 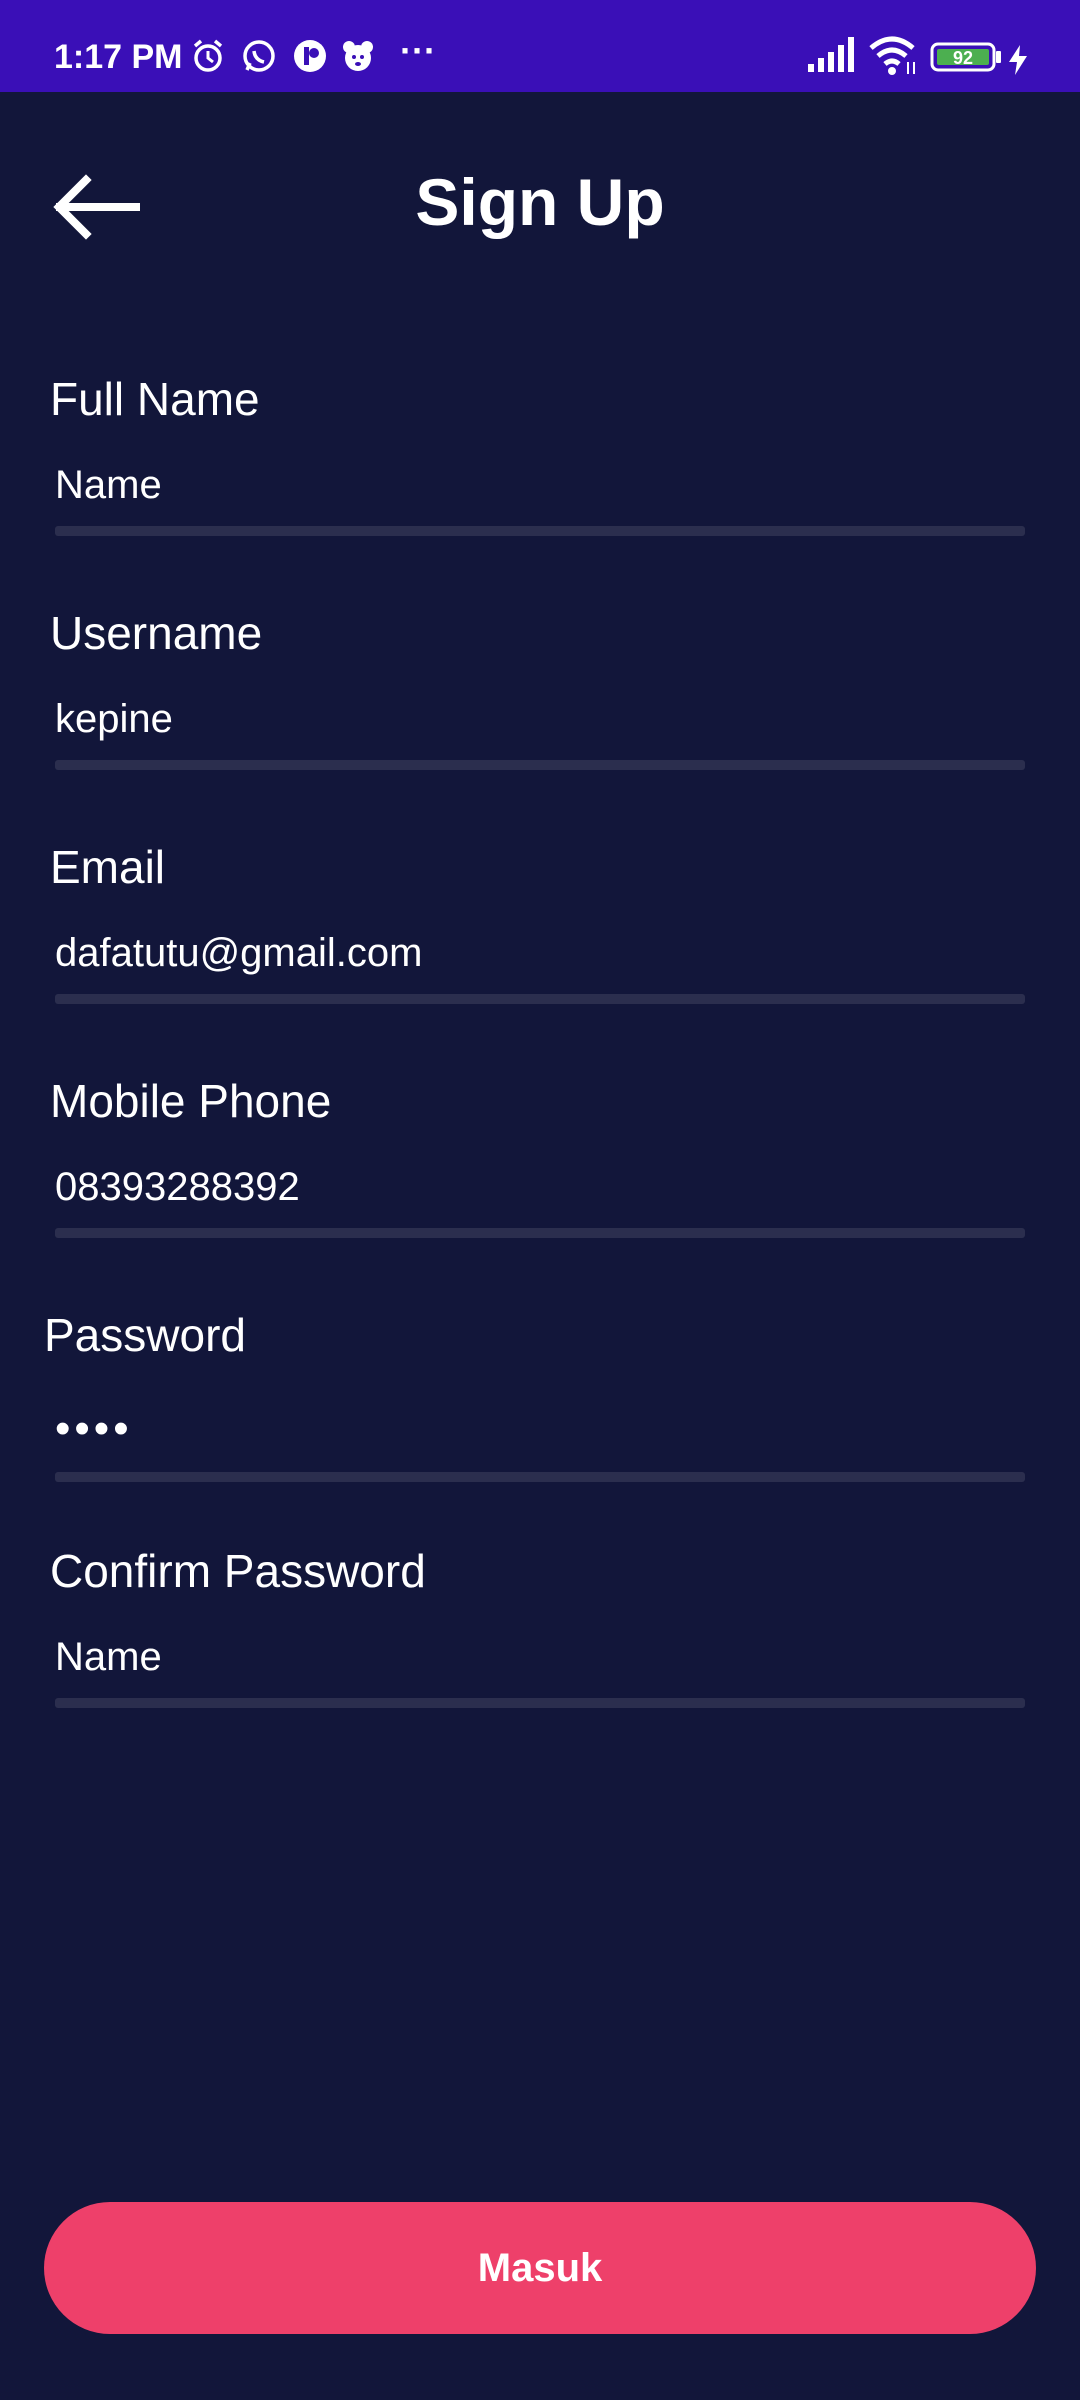 I want to click on password-input, so click(x=540, y=1429).